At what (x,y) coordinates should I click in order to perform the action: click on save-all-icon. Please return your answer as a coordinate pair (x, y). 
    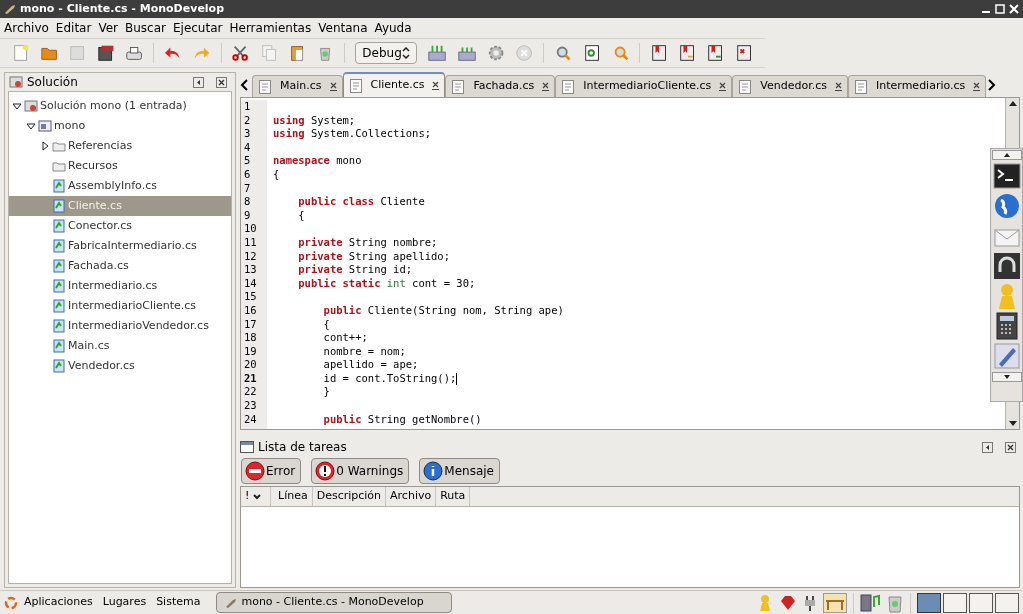
    Looking at the image, I should click on (105, 53).